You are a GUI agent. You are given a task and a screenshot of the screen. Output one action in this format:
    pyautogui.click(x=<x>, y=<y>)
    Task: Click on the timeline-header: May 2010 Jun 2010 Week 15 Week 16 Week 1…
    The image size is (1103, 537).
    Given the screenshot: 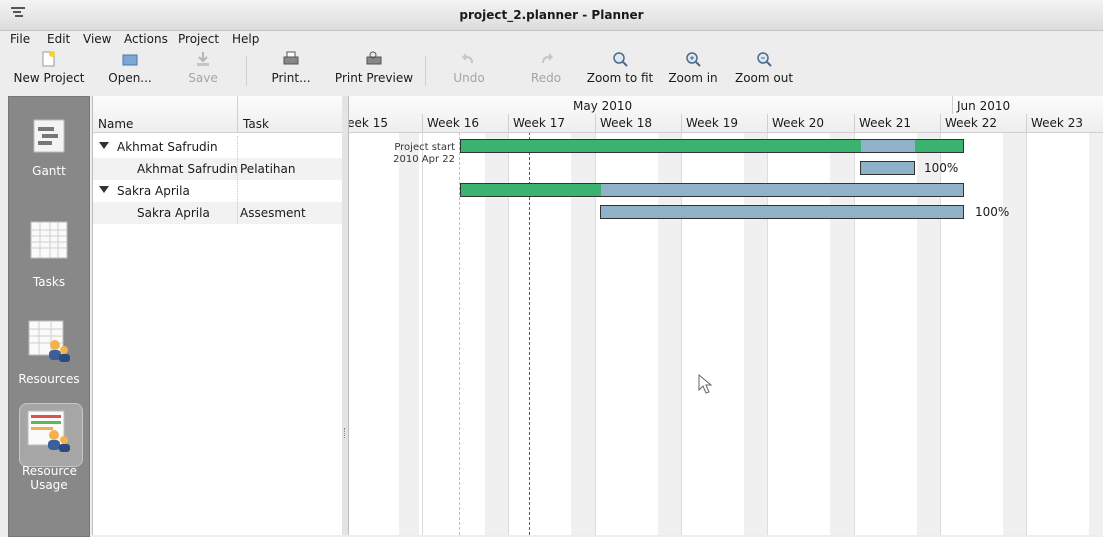 What is the action you would take?
    pyautogui.click(x=726, y=114)
    